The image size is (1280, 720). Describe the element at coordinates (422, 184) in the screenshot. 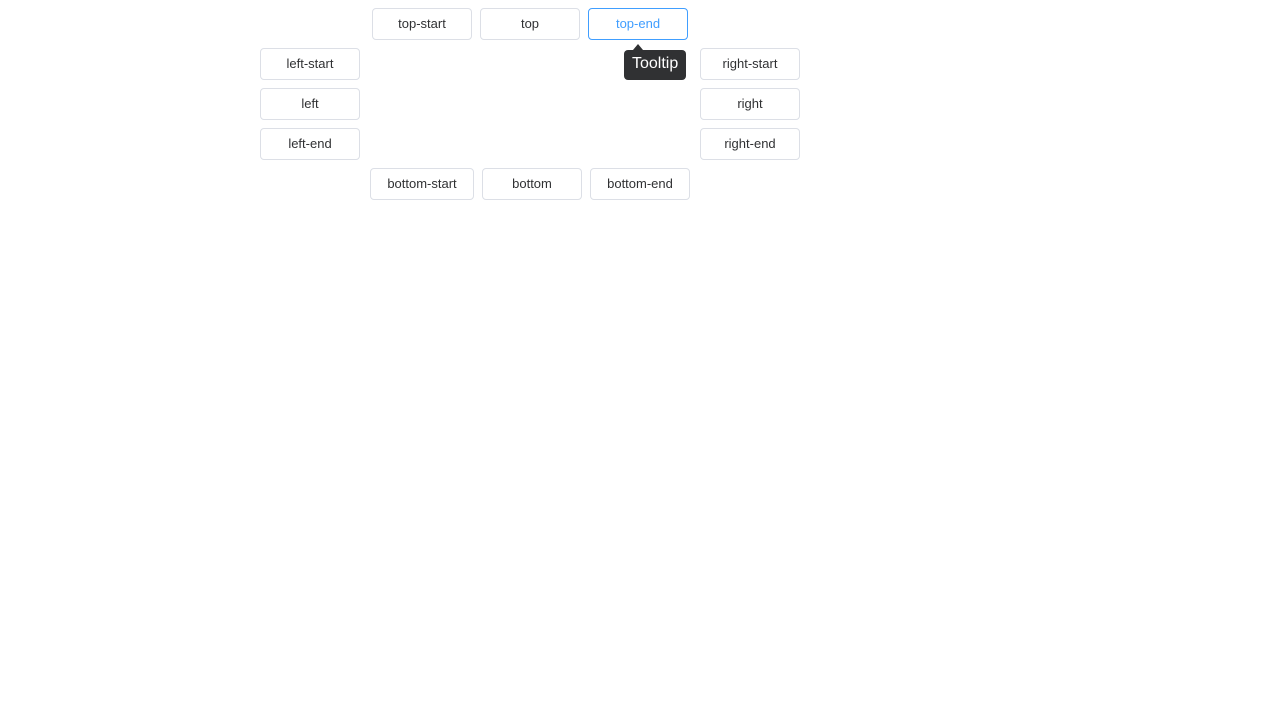

I see `bottom-start-button: bottom-start` at that location.